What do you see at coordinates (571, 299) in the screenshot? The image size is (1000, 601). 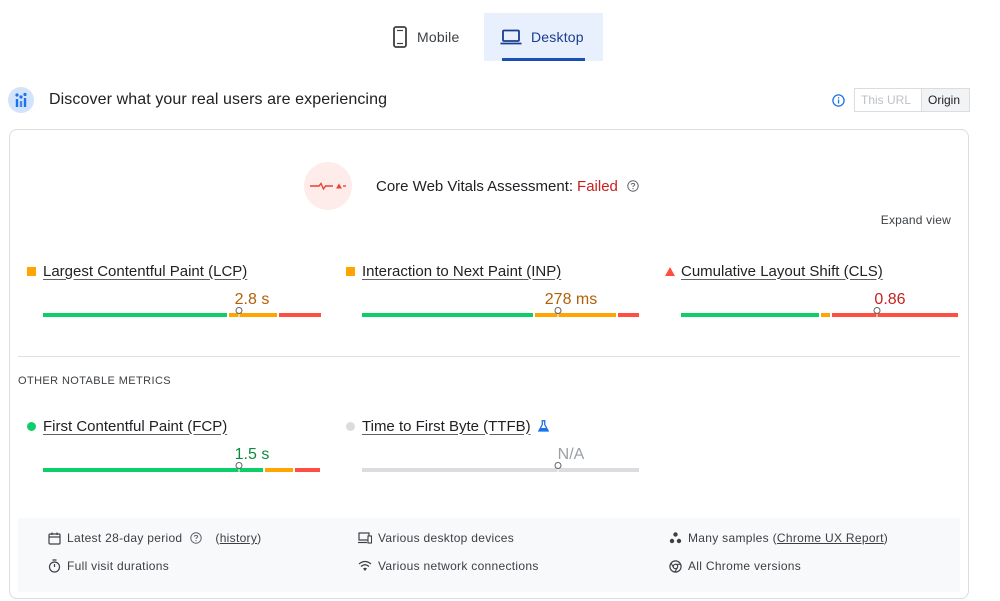 I see `metric-inp-value: 278 ms` at bounding box center [571, 299].